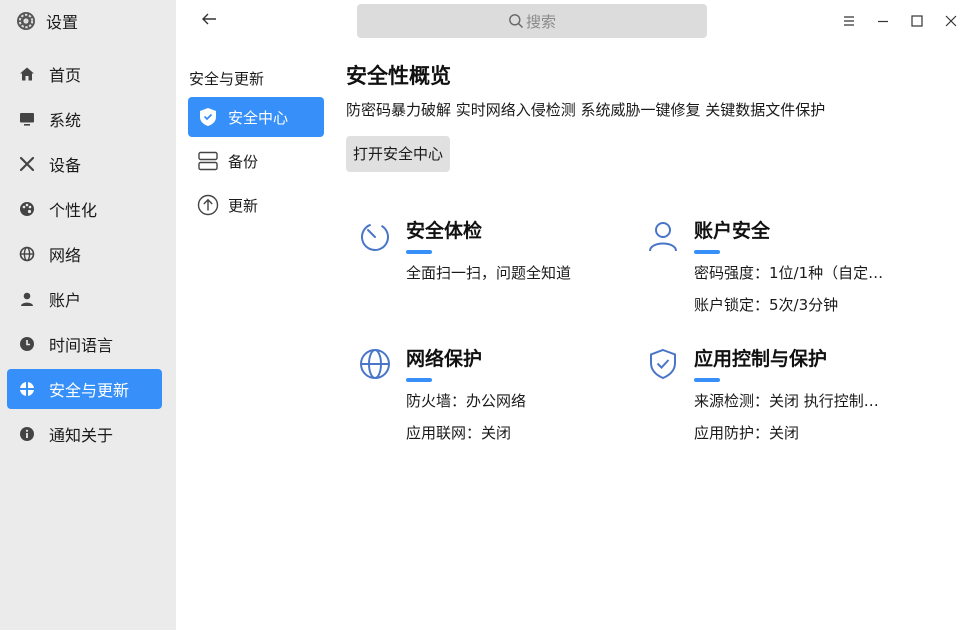  What do you see at coordinates (732, 231) in the screenshot?
I see `card-title: 账户安全` at bounding box center [732, 231].